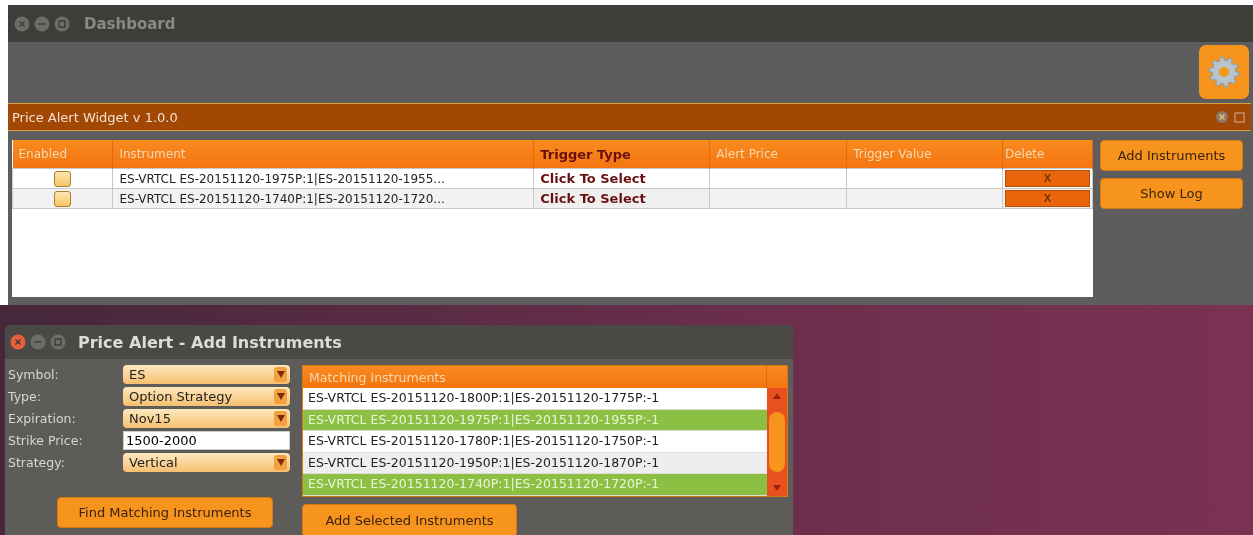  I want to click on field-label: Type:, so click(25, 396).